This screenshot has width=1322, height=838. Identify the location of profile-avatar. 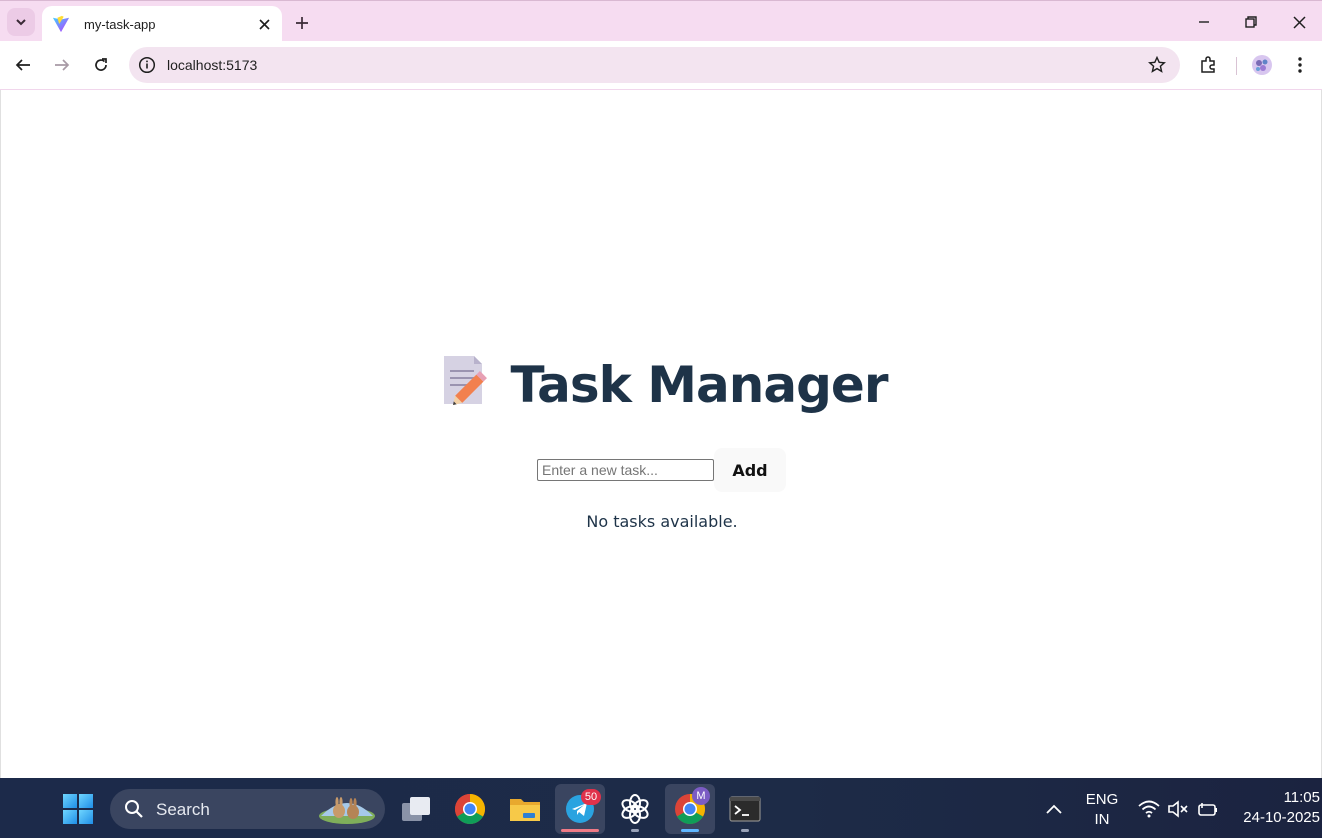
(1262, 65).